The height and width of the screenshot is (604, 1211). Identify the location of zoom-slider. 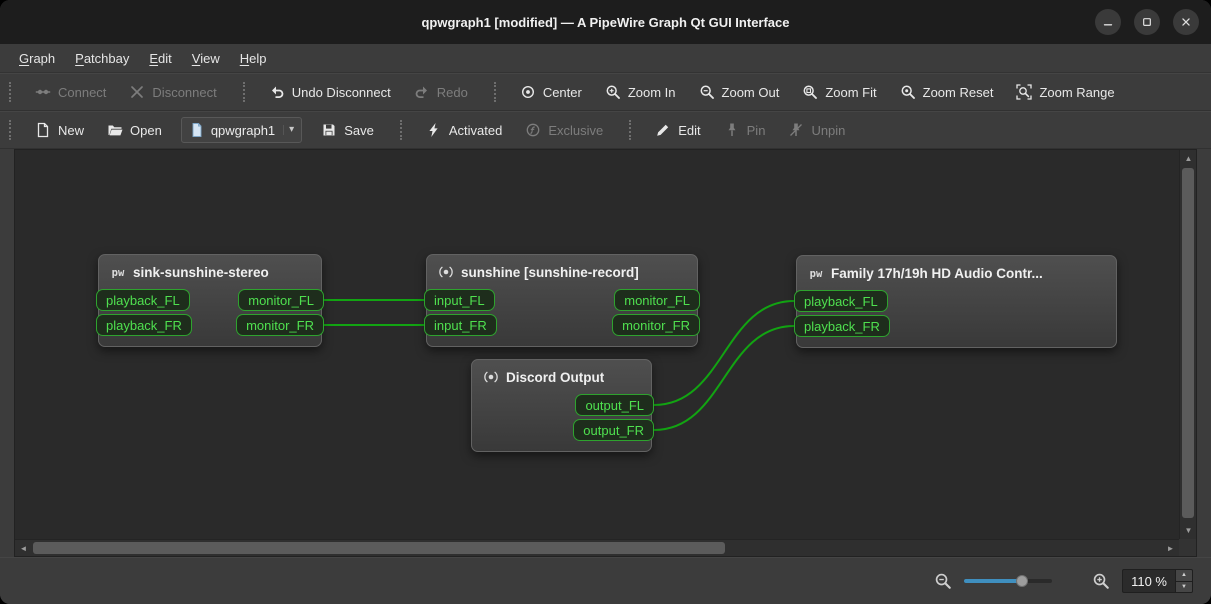
(1008, 581).